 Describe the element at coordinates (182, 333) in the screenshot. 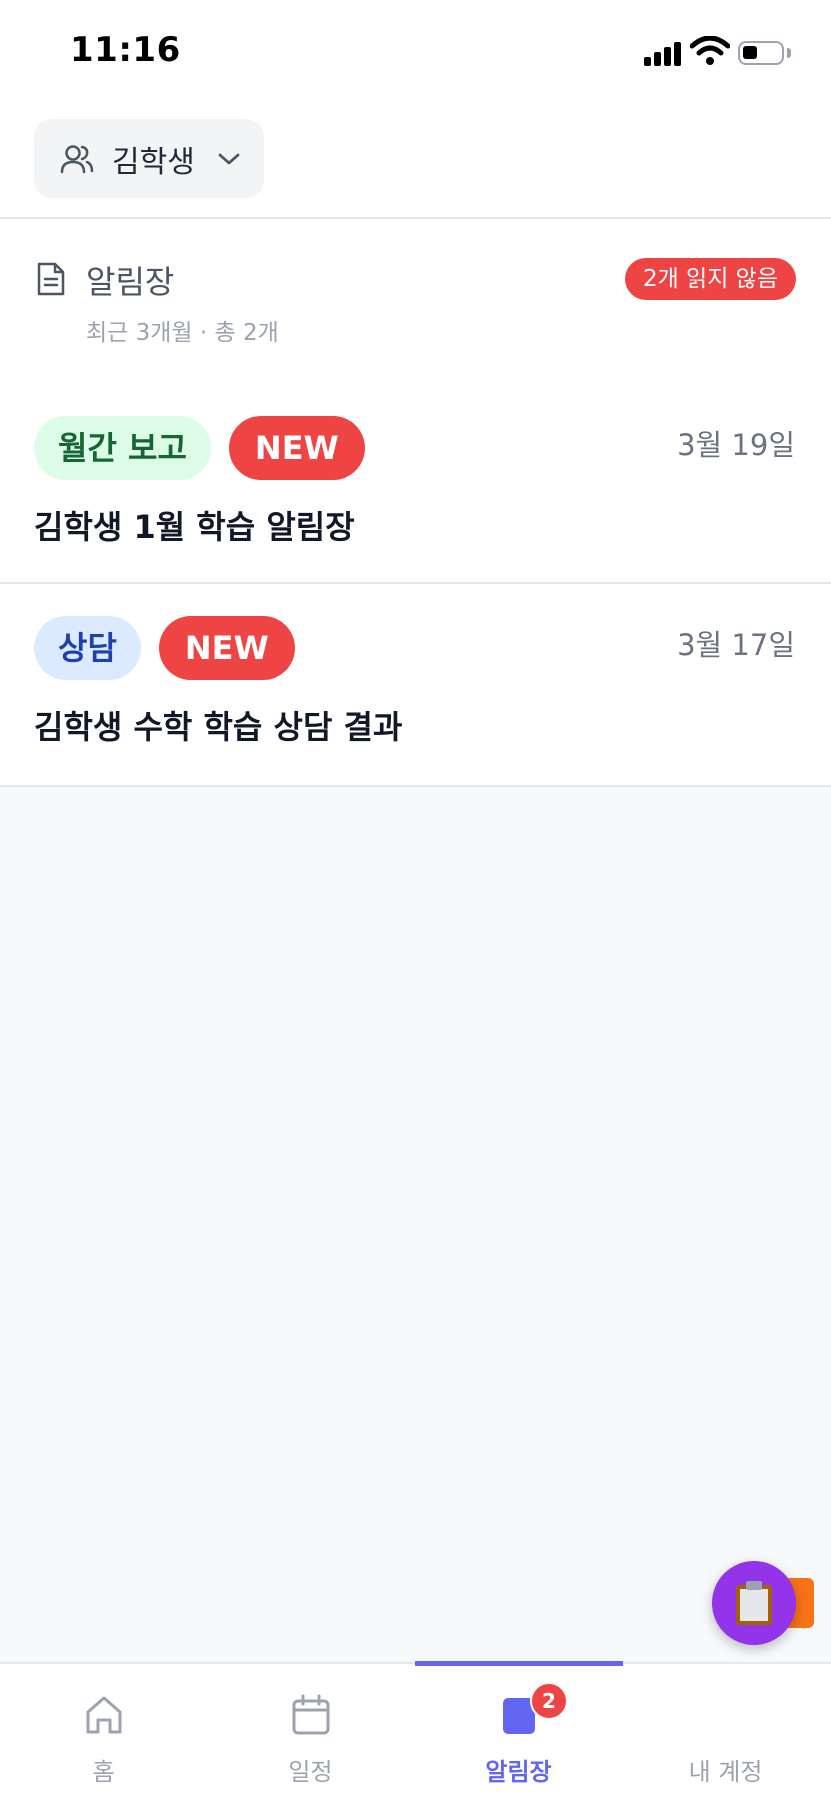

I see `section-subtitle: 최근 3개월 · 총 2개` at that location.